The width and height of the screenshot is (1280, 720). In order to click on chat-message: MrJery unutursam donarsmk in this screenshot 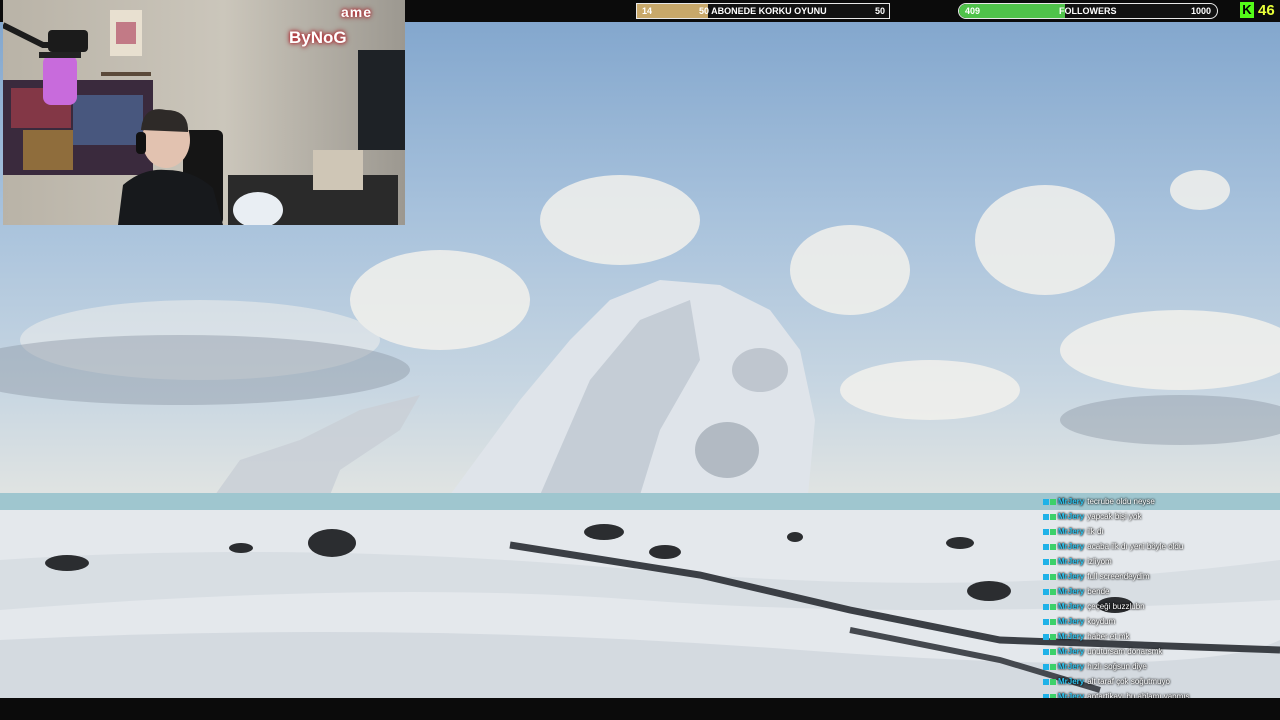, I will do `click(1161, 651)`.